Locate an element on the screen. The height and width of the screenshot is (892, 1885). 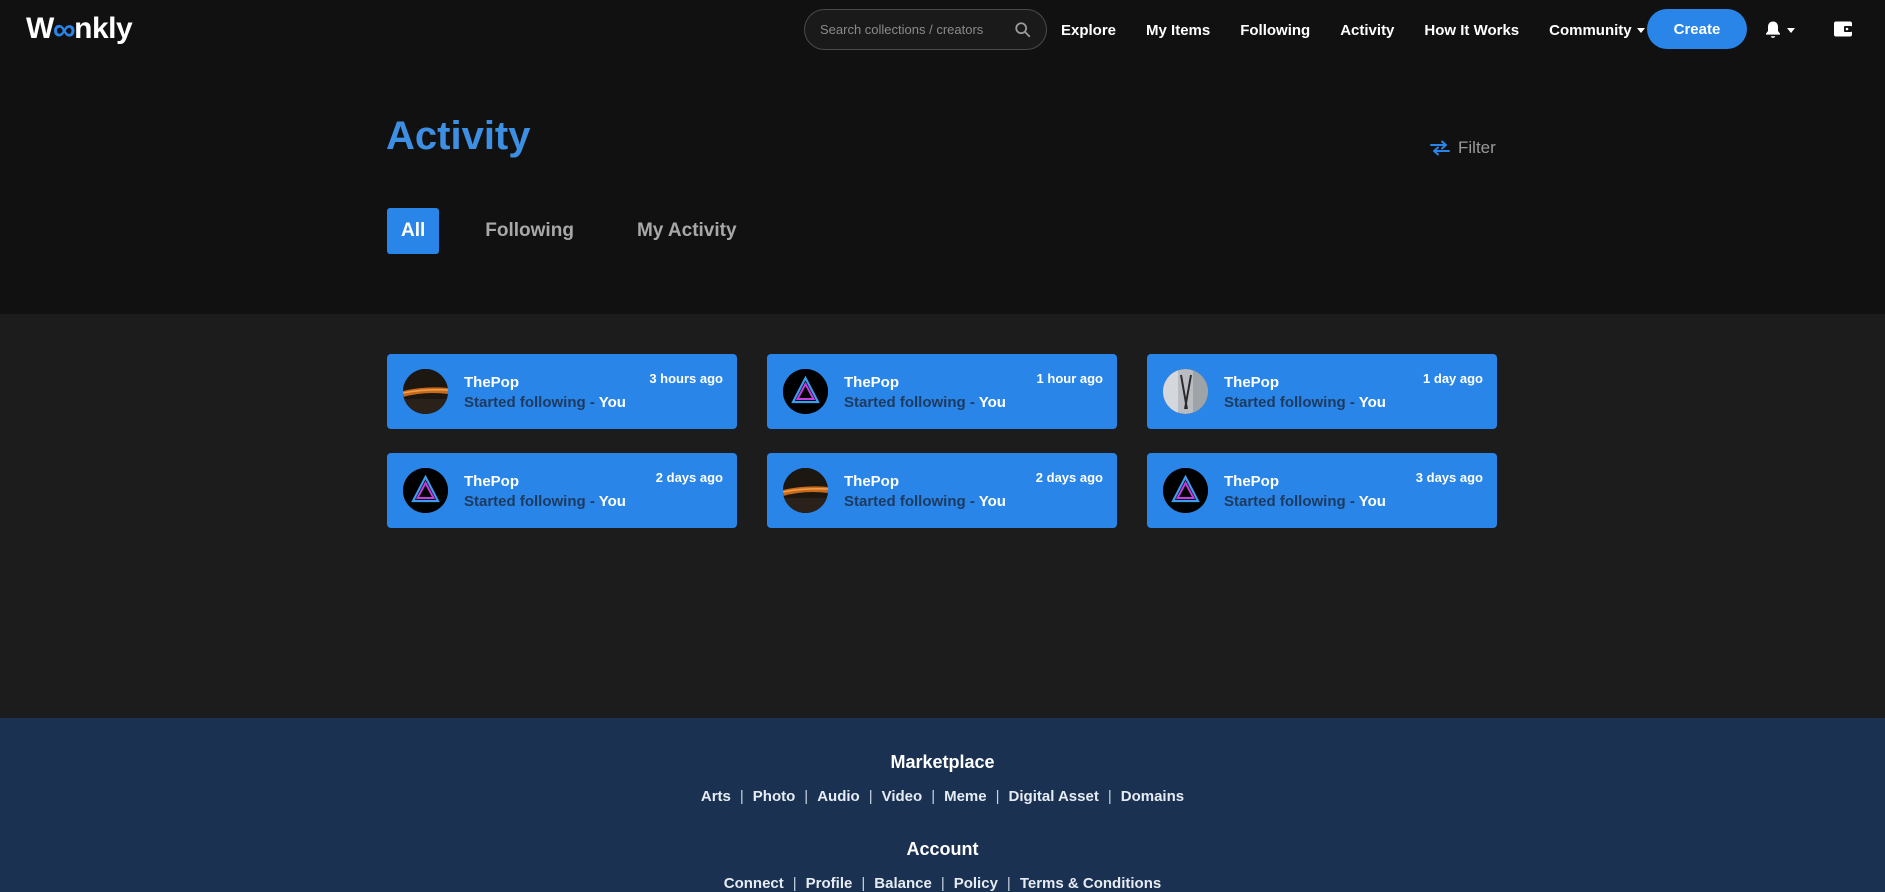
page-title: Activity is located at coordinates (458, 136).